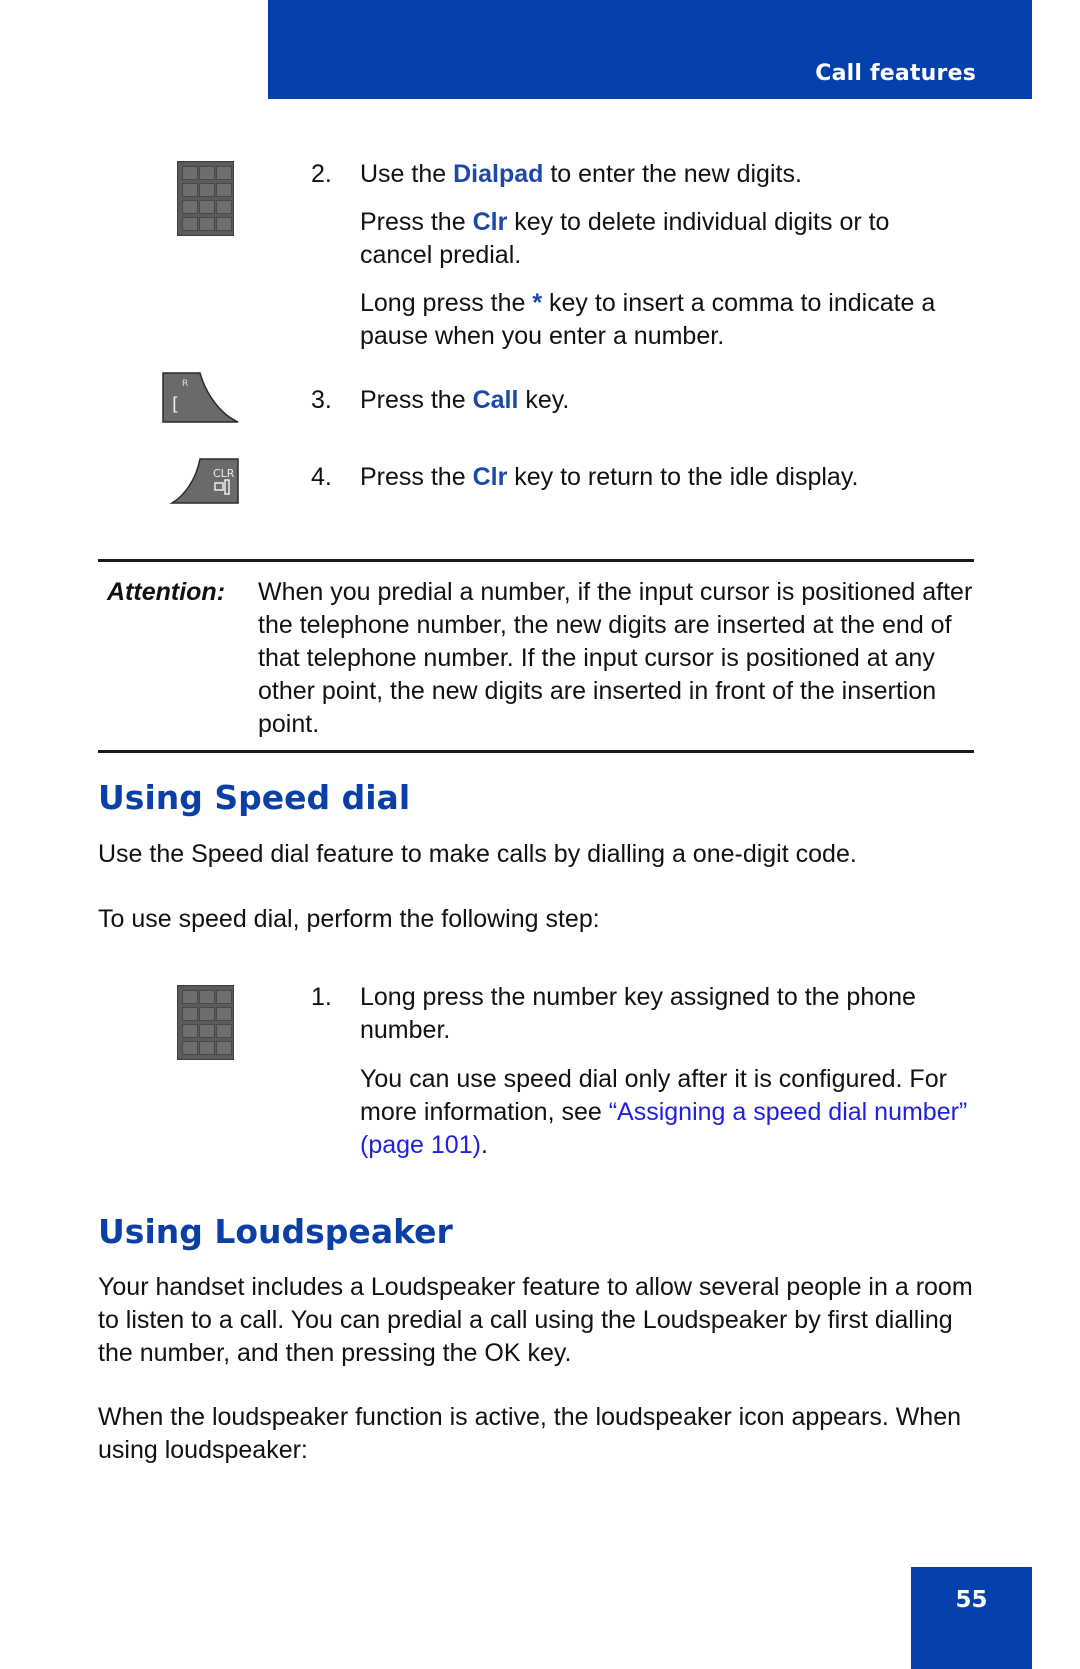  Describe the element at coordinates (275, 1231) in the screenshot. I see `heading-loudspeaker: Using Loudspeaker` at that location.